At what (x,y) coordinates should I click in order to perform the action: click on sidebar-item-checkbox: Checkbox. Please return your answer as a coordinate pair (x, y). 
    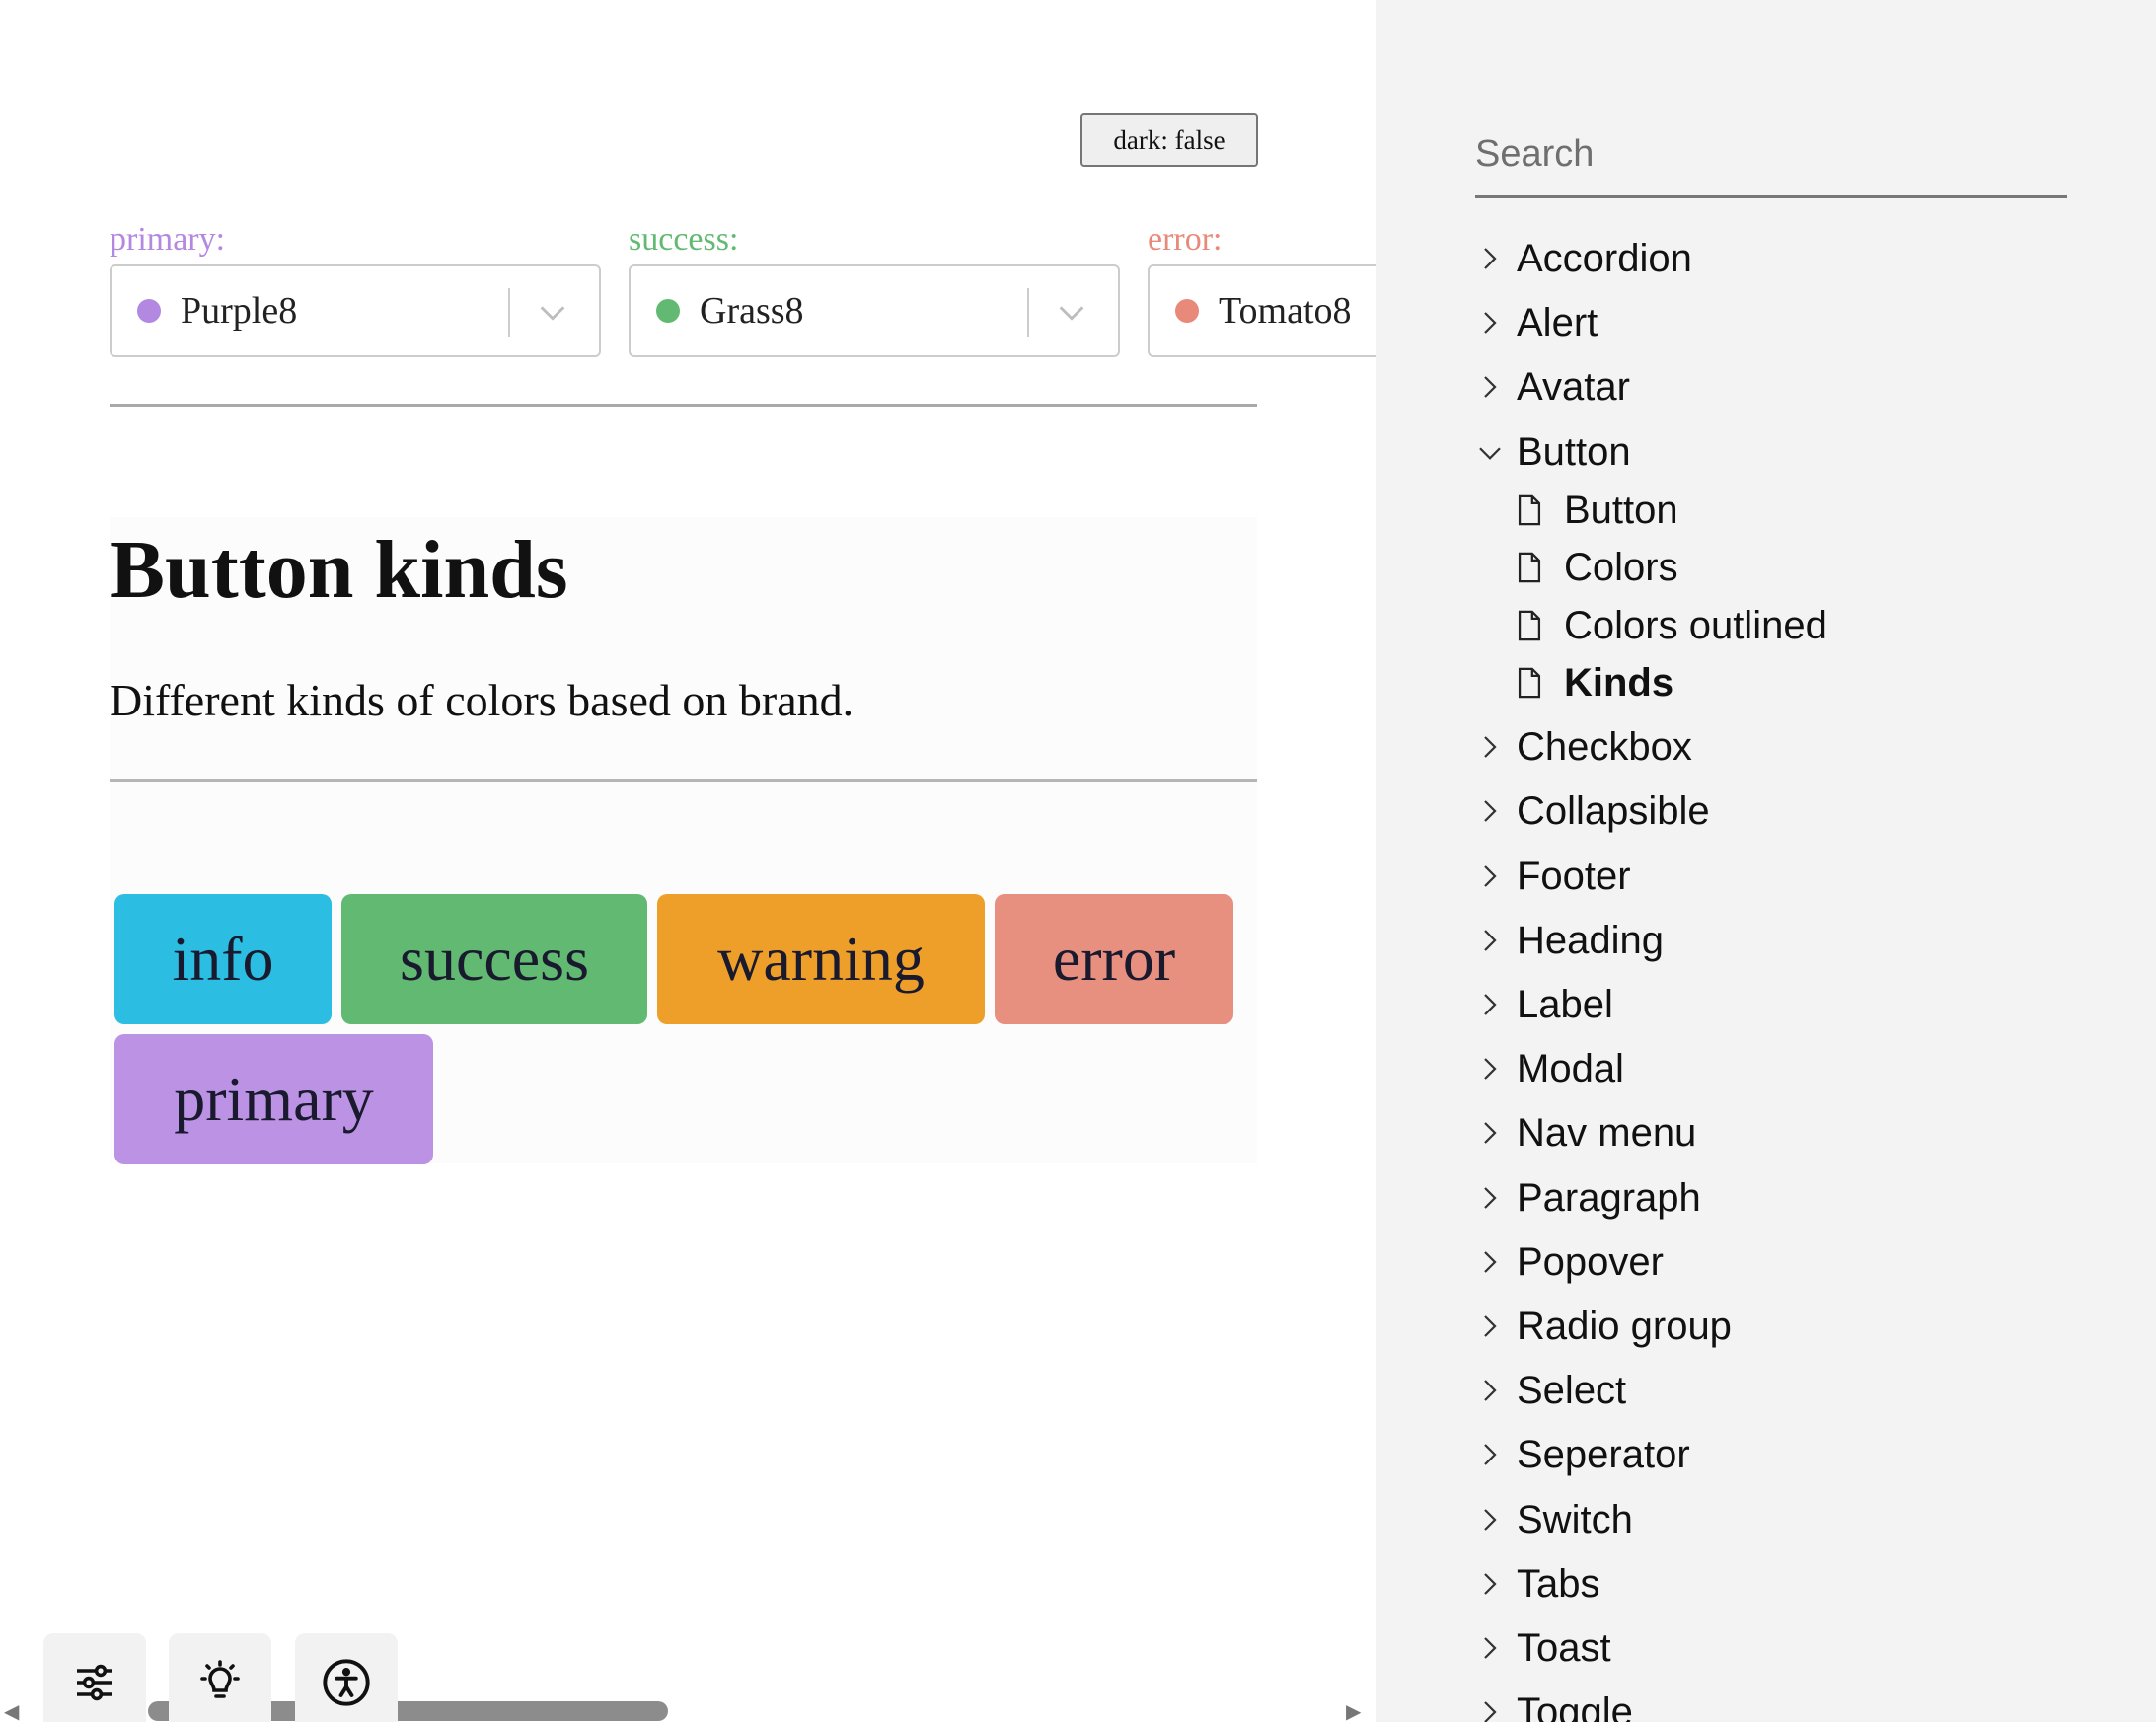
    Looking at the image, I should click on (1583, 747).